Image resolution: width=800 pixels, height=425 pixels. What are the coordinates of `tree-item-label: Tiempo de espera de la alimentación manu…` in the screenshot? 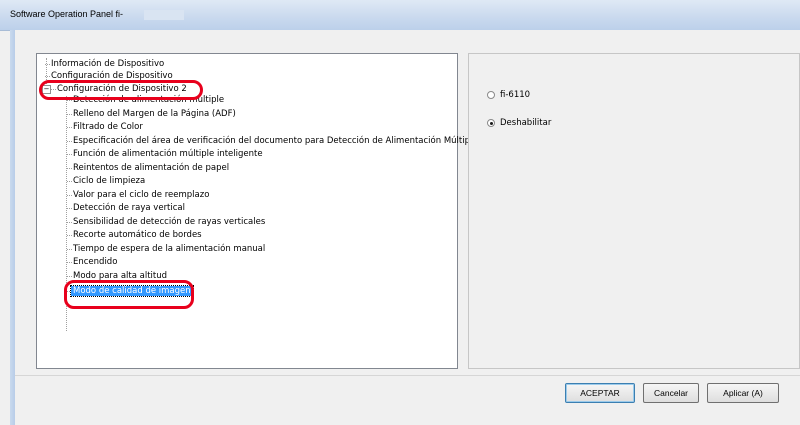 It's located at (169, 249).